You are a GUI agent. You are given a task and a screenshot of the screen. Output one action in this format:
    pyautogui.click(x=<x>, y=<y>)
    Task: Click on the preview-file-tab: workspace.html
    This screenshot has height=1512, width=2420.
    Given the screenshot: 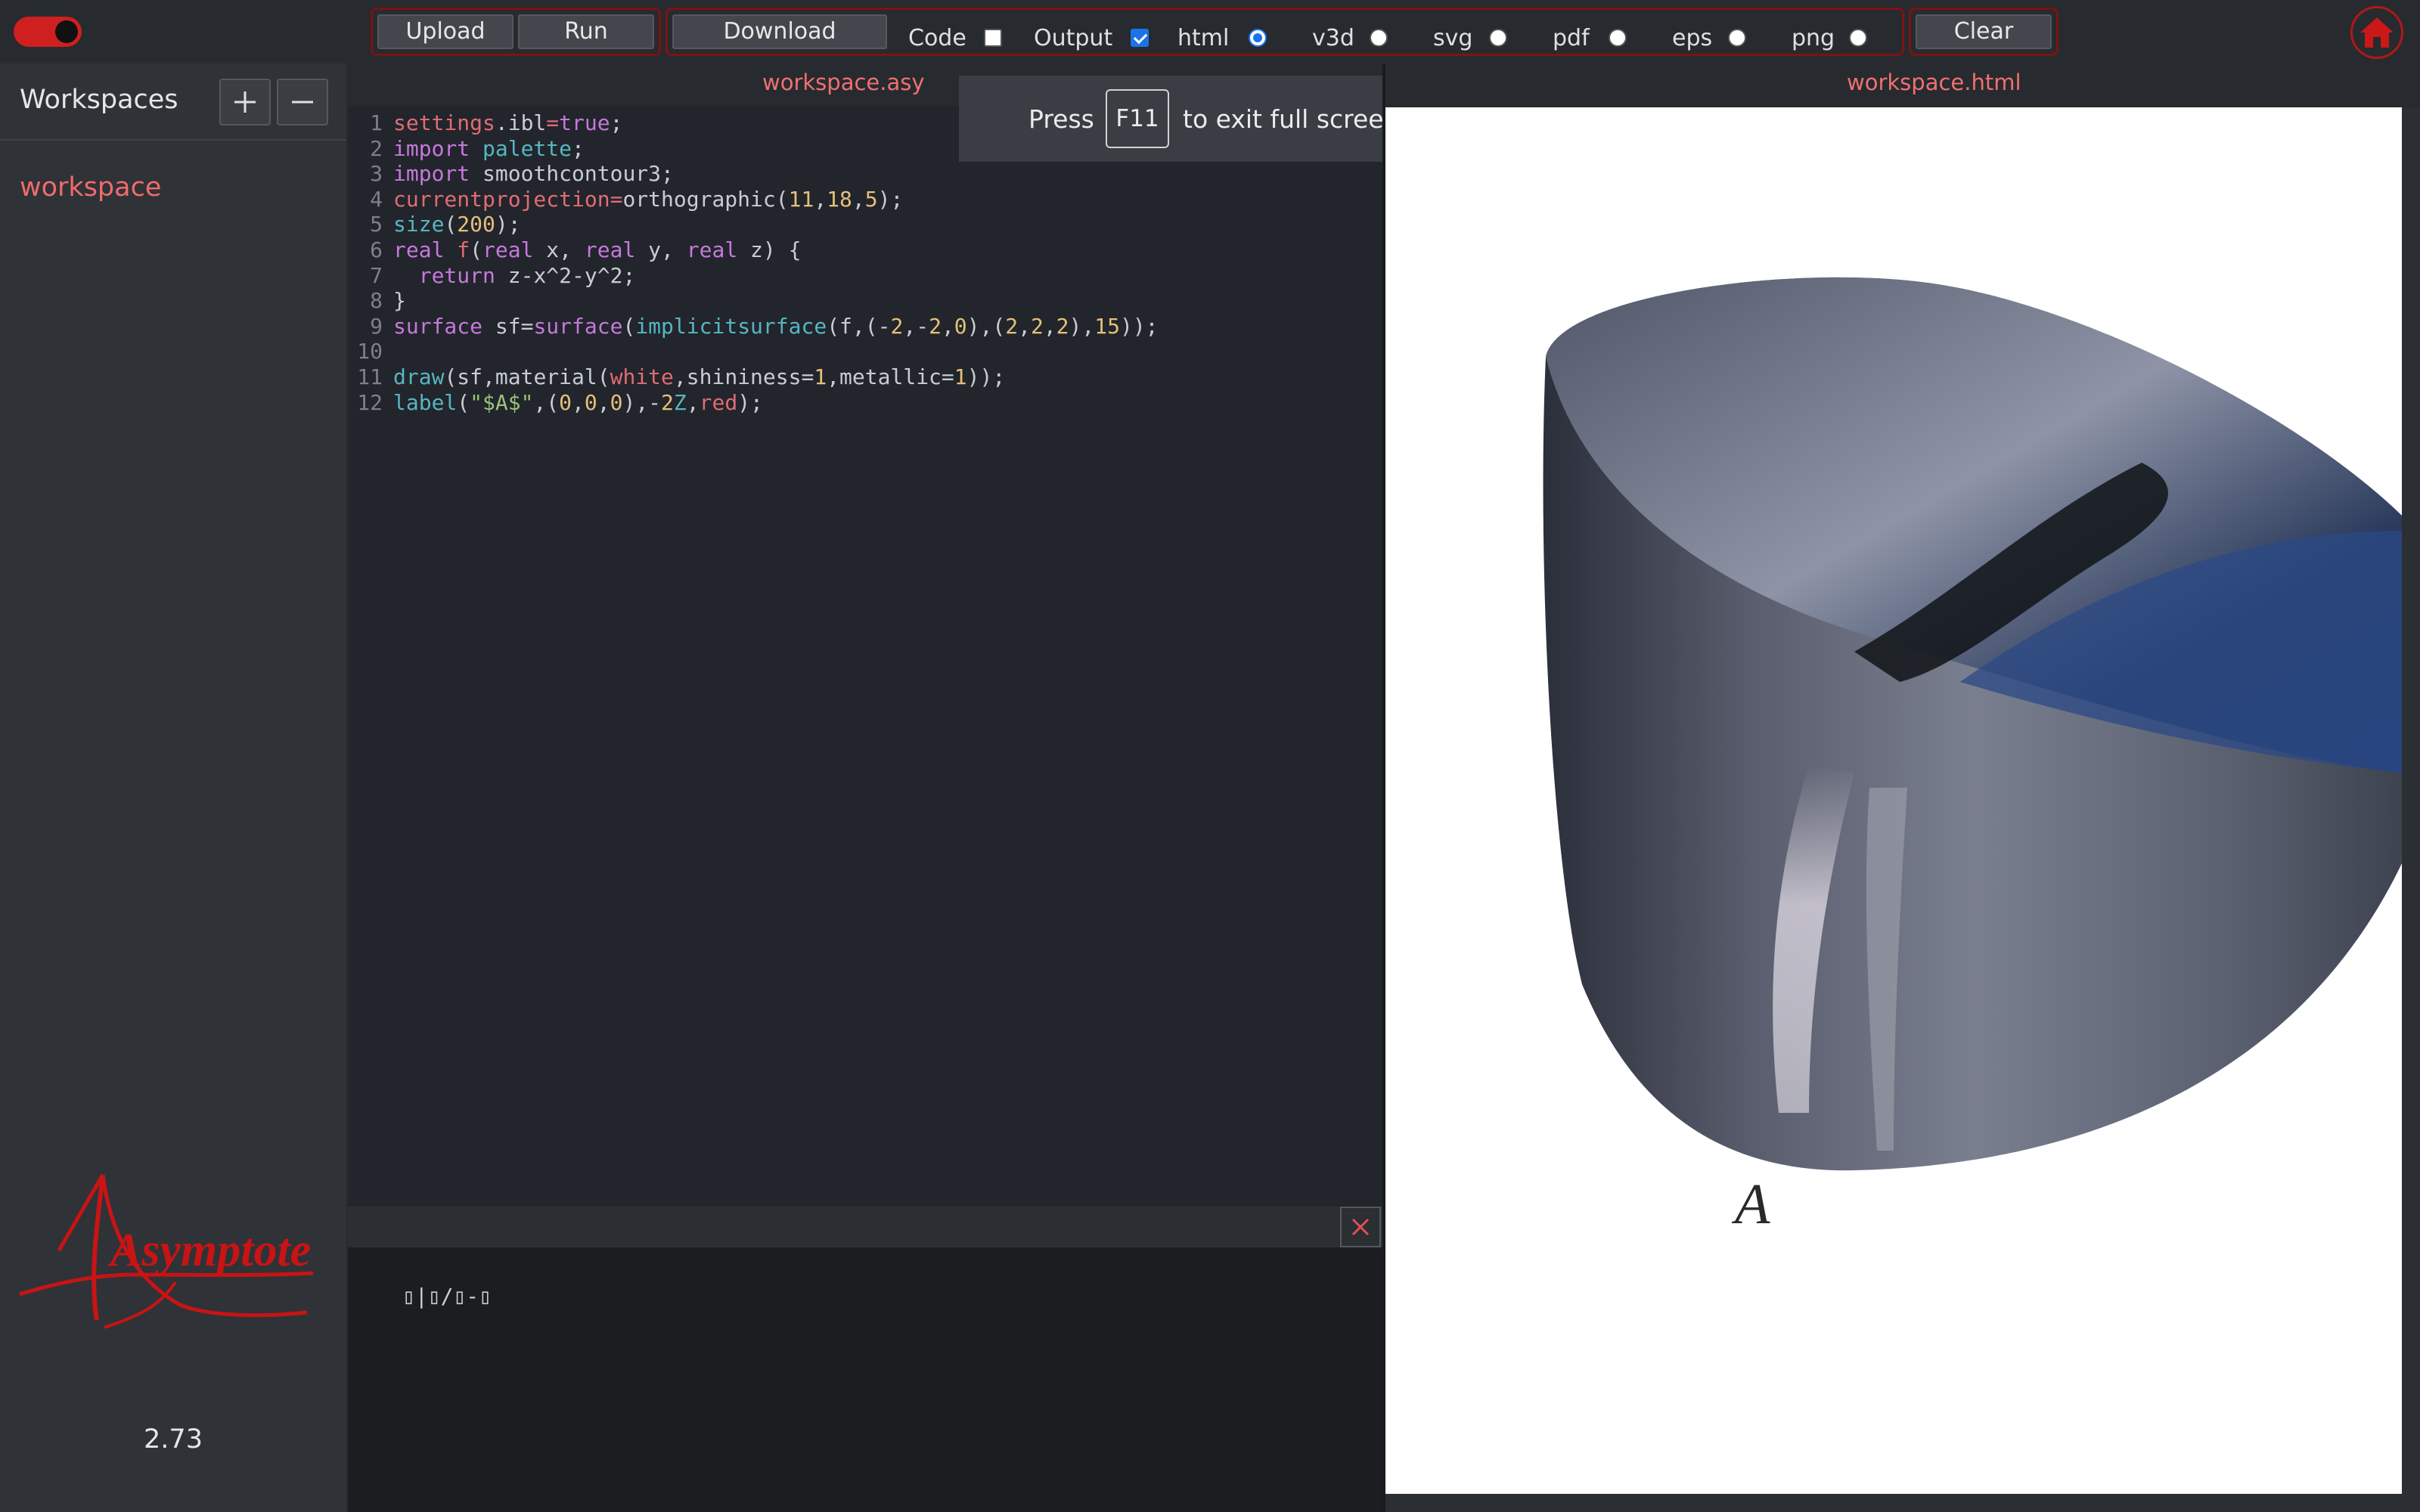 What is the action you would take?
    pyautogui.click(x=1934, y=82)
    